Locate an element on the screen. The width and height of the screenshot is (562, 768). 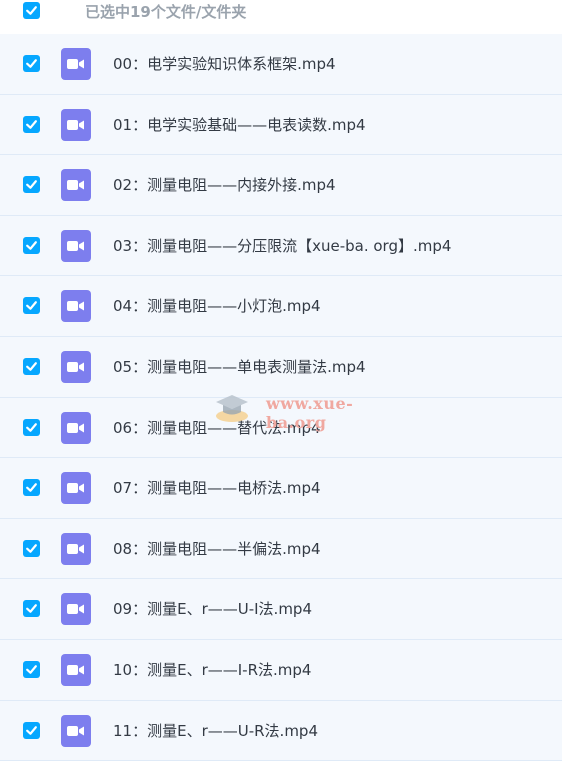
file-name: 09：测量E、r——U-I法.mp4 is located at coordinates (212, 609).